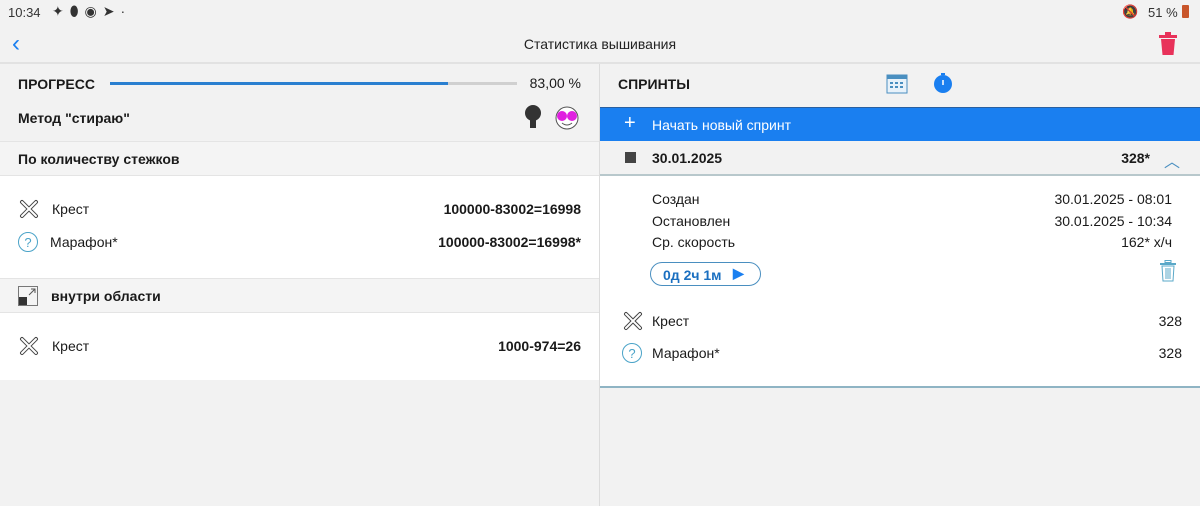 Image resolution: width=1200 pixels, height=506 pixels. What do you see at coordinates (74, 118) in the screenshot?
I see `method-label: Метод "стираю"` at bounding box center [74, 118].